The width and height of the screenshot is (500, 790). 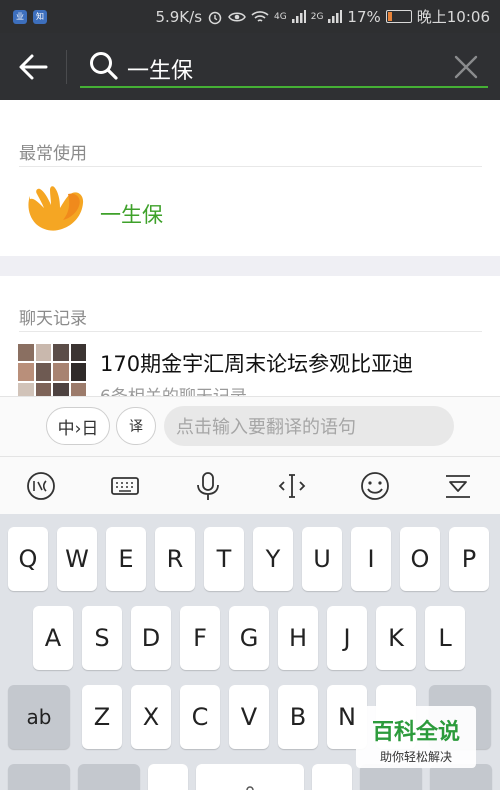 What do you see at coordinates (39, 777) in the screenshot?
I see `symbols-key` at bounding box center [39, 777].